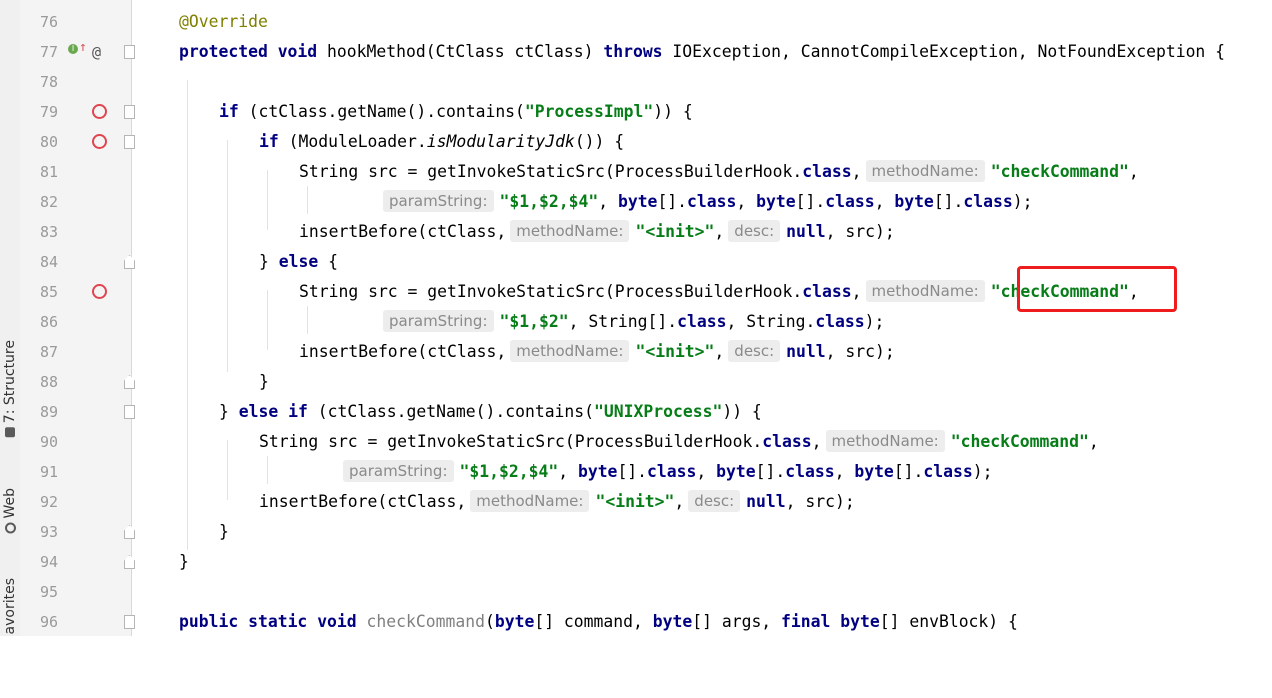 The height and width of the screenshot is (698, 1272). Describe the element at coordinates (1097, 289) in the screenshot. I see `highlight-box` at that location.